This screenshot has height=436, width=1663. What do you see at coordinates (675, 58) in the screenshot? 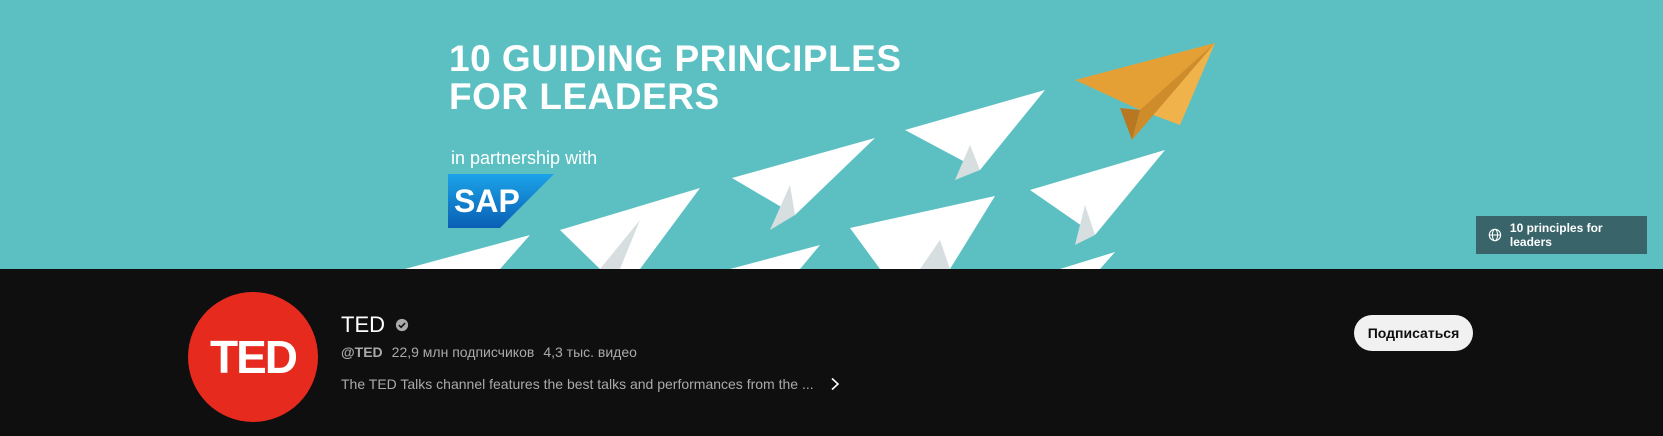
I see `banner-headline-line1: 10 GUIDING PRINCIPLES` at bounding box center [675, 58].